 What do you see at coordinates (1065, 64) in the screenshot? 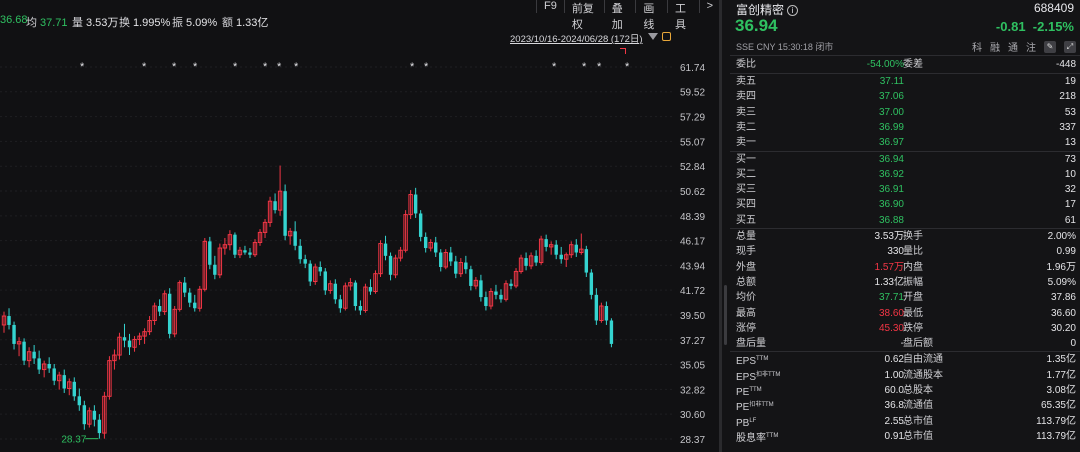
I see `weidiff-value: -448` at bounding box center [1065, 64].